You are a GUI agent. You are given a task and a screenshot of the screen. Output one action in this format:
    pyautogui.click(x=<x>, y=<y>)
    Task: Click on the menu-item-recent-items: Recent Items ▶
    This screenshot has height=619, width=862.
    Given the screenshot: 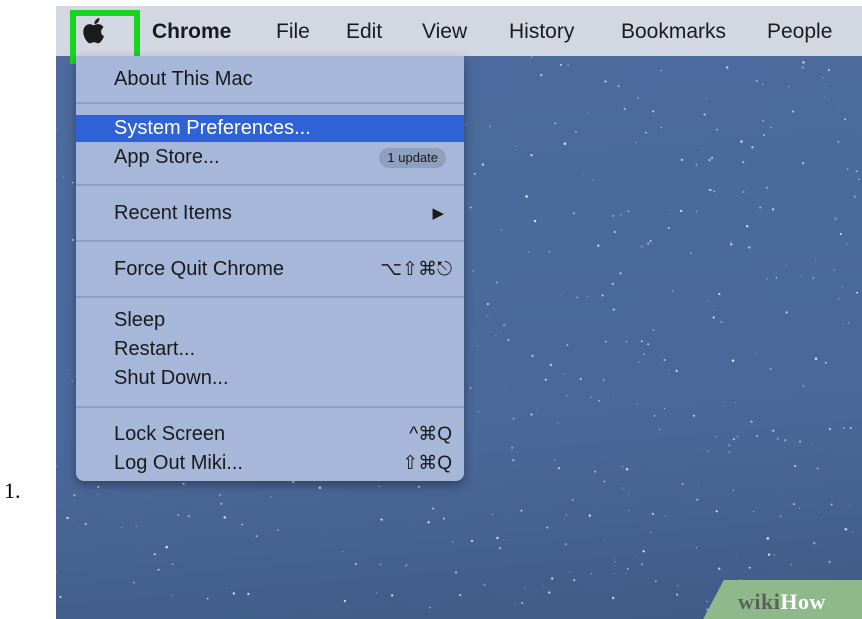 What is the action you would take?
    pyautogui.click(x=270, y=213)
    